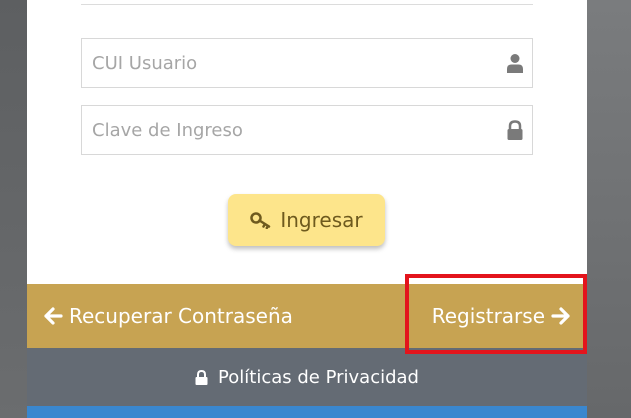 This screenshot has width=631, height=418. What do you see at coordinates (287, 63) in the screenshot?
I see `user-input` at bounding box center [287, 63].